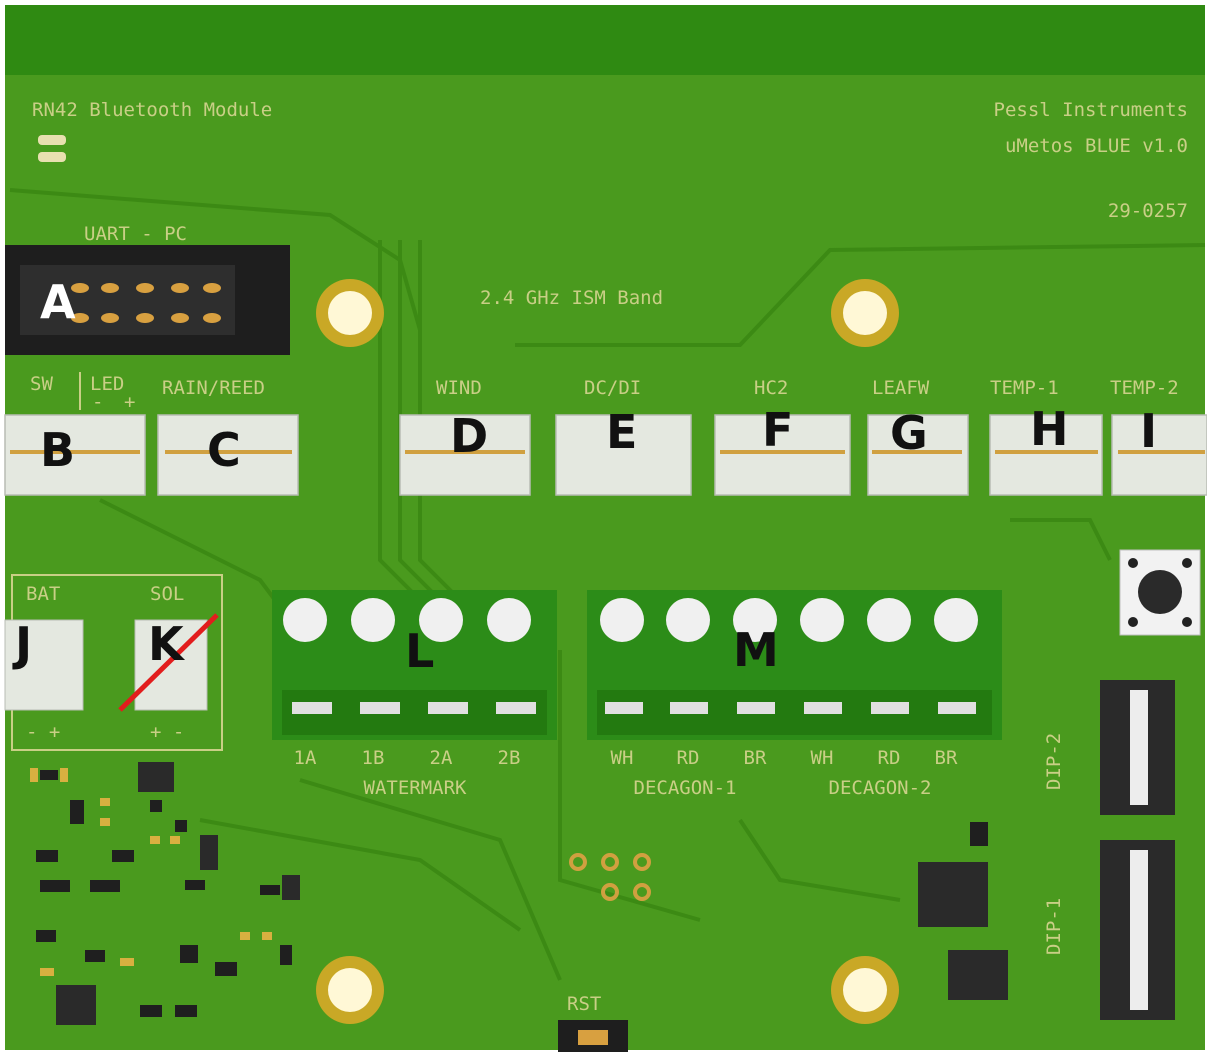 This screenshot has width=1207, height=1052. I want to click on annotation-f: F, so click(777, 430).